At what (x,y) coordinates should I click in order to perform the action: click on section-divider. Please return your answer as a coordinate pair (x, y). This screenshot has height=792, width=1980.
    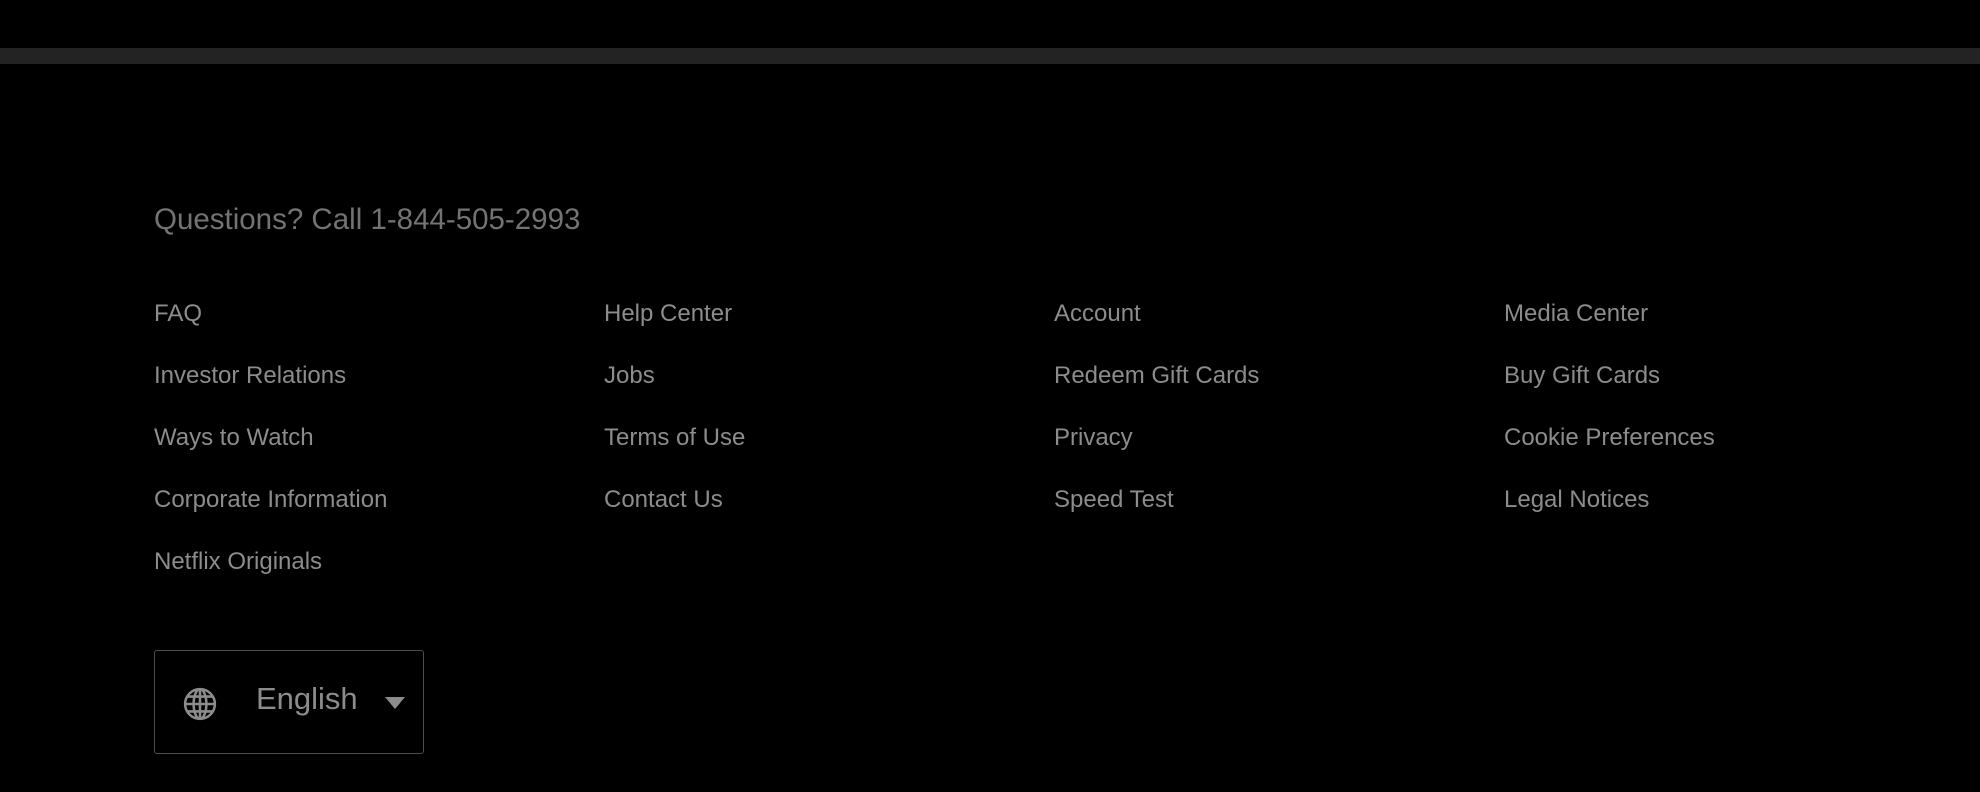
    Looking at the image, I should click on (990, 56).